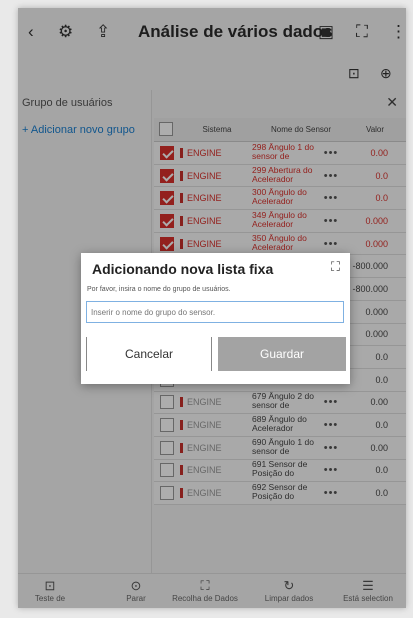 The image size is (413, 618). What do you see at coordinates (215, 312) in the screenshot?
I see `group-name-input` at bounding box center [215, 312].